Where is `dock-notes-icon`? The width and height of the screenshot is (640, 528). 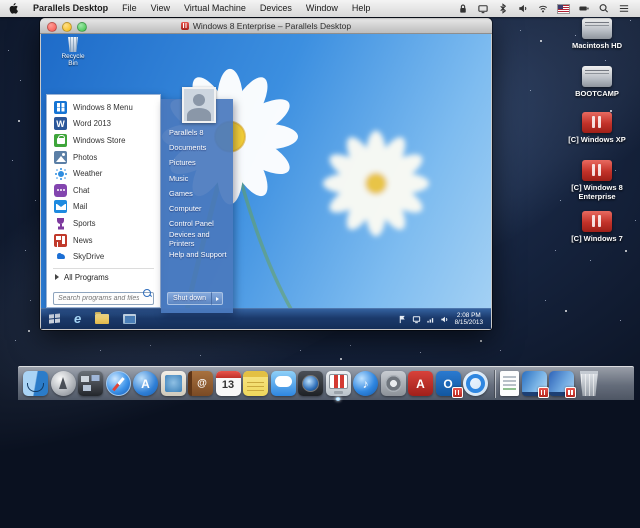 dock-notes-icon is located at coordinates (255, 383).